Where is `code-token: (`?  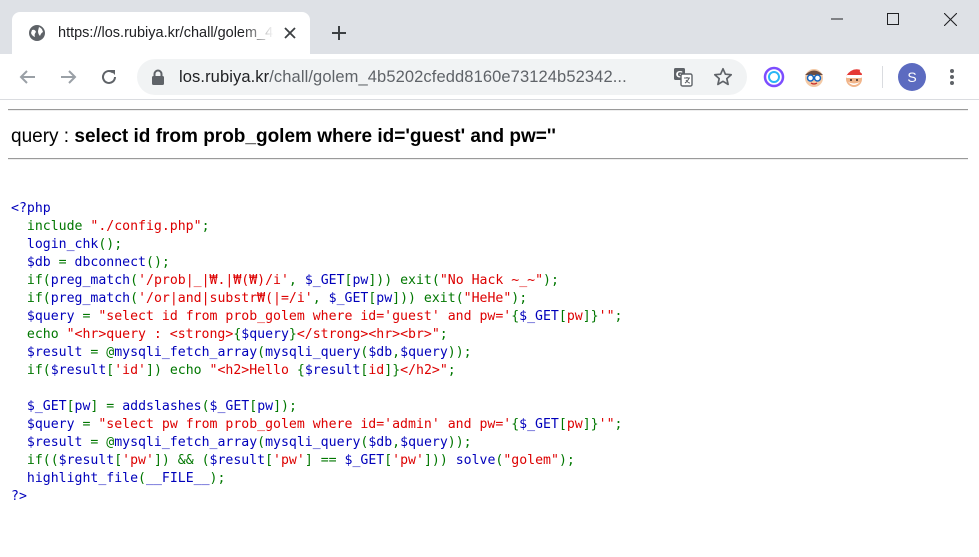
code-token: ( is located at coordinates (134, 298).